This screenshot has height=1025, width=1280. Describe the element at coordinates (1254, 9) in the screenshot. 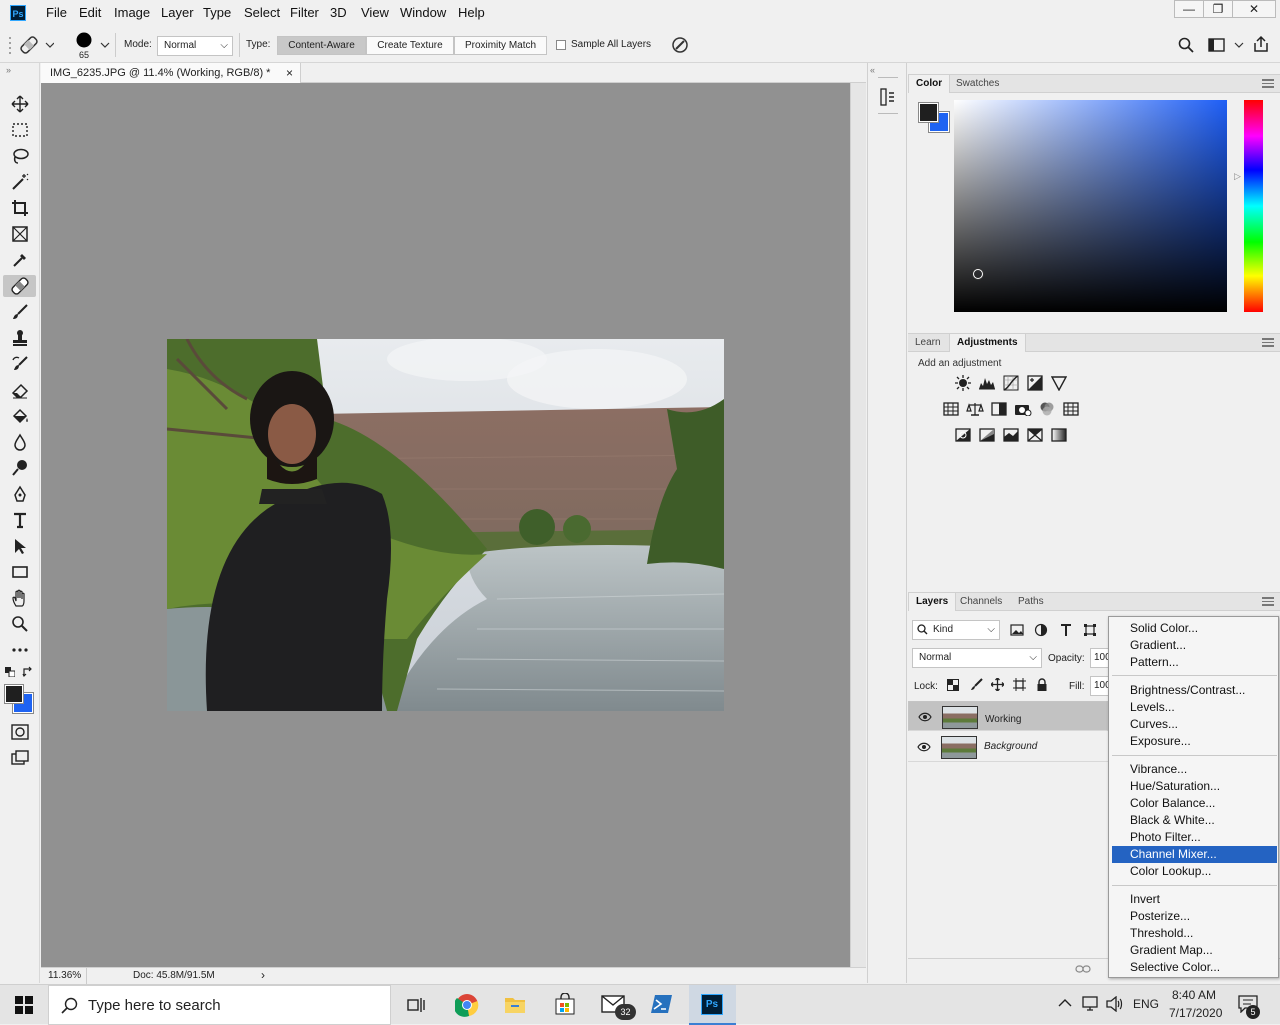

I see `close-window-button: ✕` at that location.